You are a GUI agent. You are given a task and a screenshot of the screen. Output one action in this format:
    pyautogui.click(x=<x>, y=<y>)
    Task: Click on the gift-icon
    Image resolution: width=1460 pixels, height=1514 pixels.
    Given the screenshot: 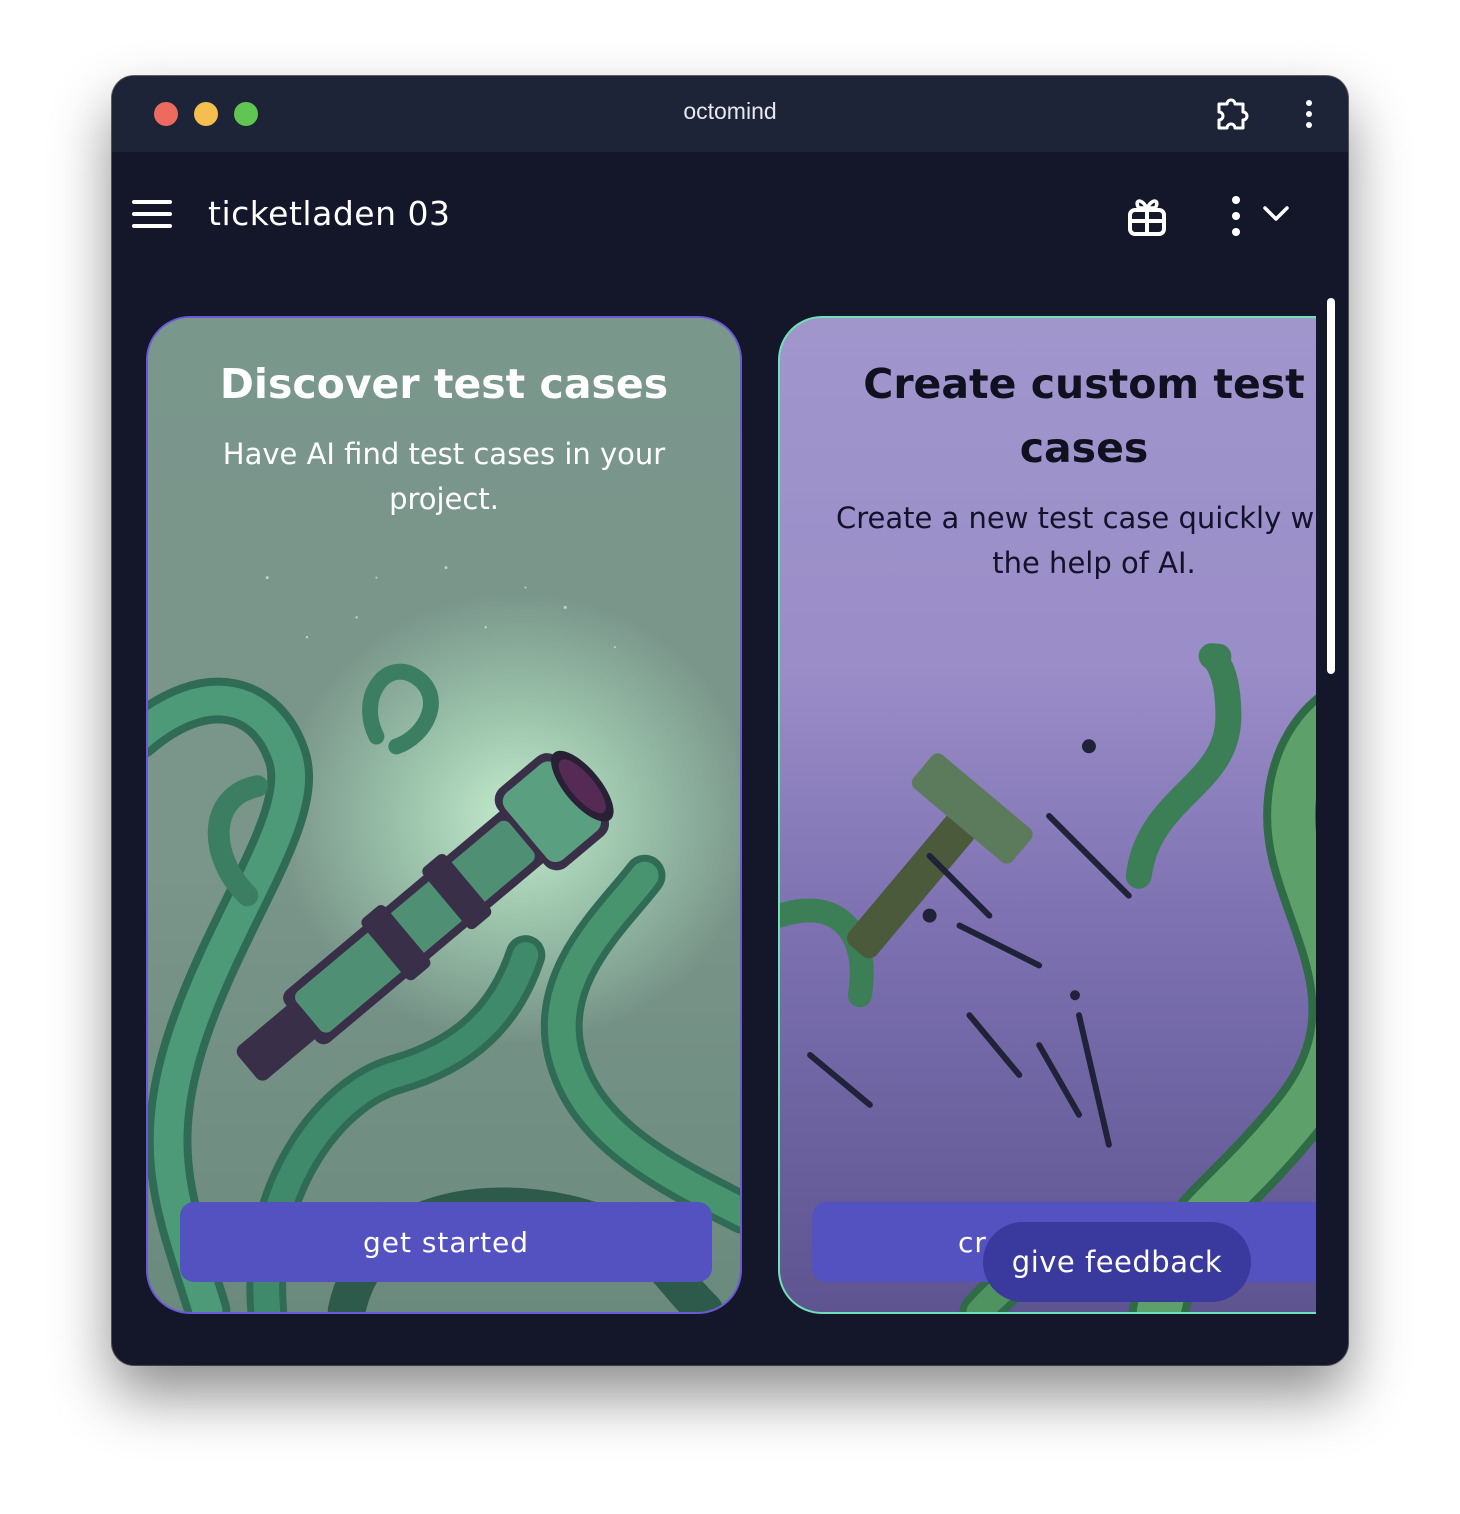 What is the action you would take?
    pyautogui.click(x=1147, y=216)
    